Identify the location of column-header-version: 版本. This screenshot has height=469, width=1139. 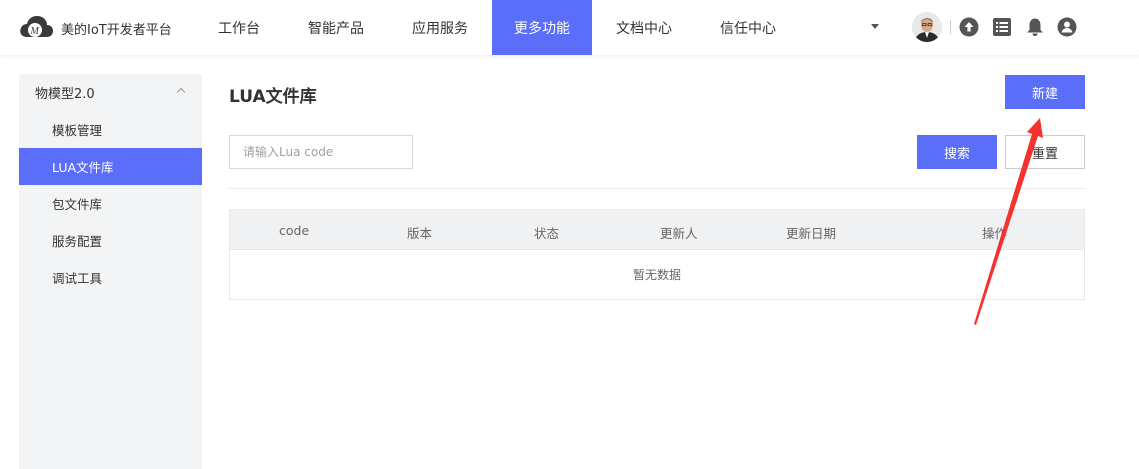
(420, 233).